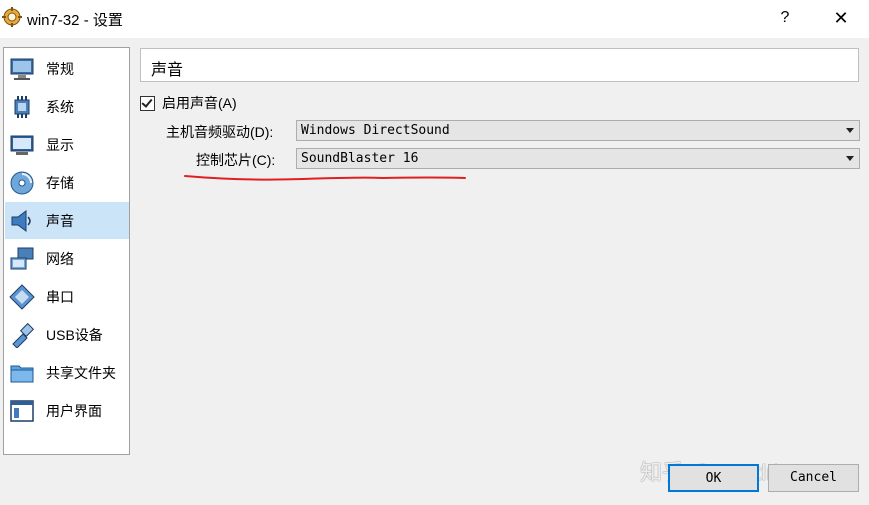 The image size is (869, 505). I want to click on sidebar-item-label: USB设备, so click(74, 334).